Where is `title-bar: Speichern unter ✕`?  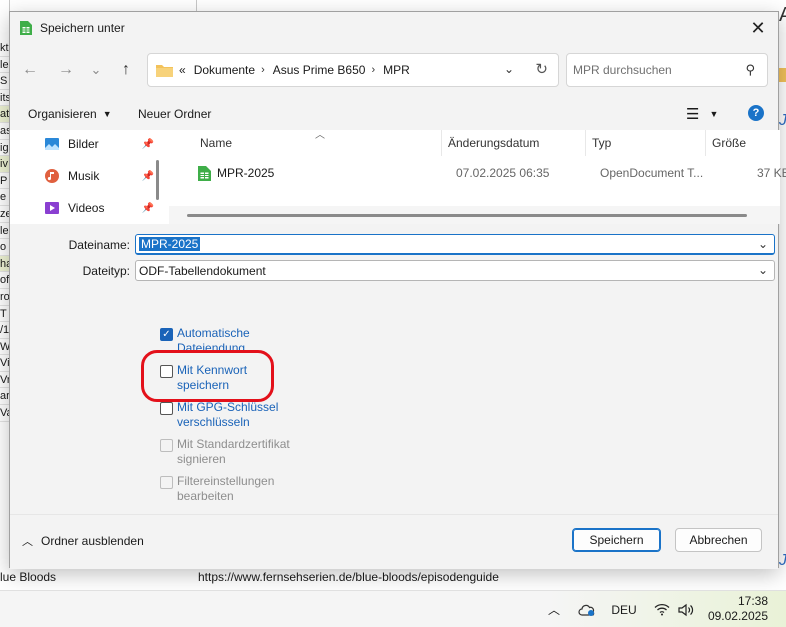
title-bar: Speichern unter ✕ is located at coordinates (394, 28).